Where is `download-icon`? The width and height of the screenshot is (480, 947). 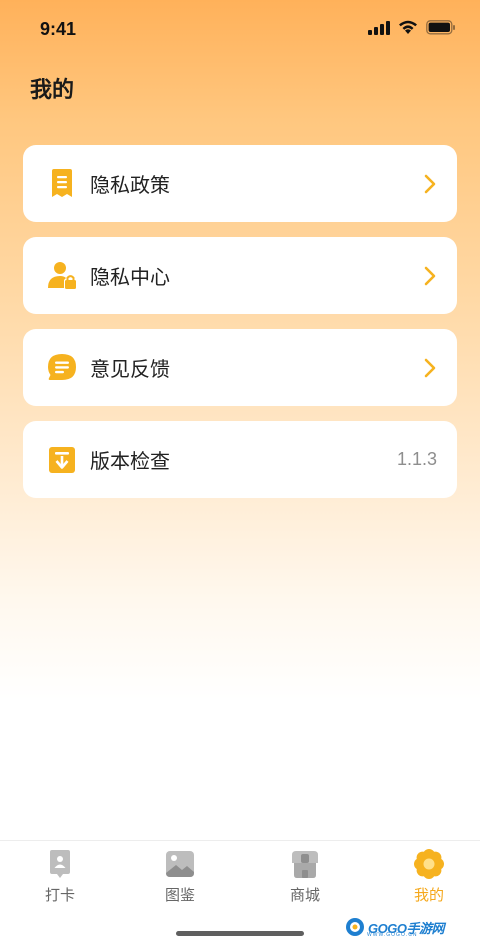 download-icon is located at coordinates (62, 460).